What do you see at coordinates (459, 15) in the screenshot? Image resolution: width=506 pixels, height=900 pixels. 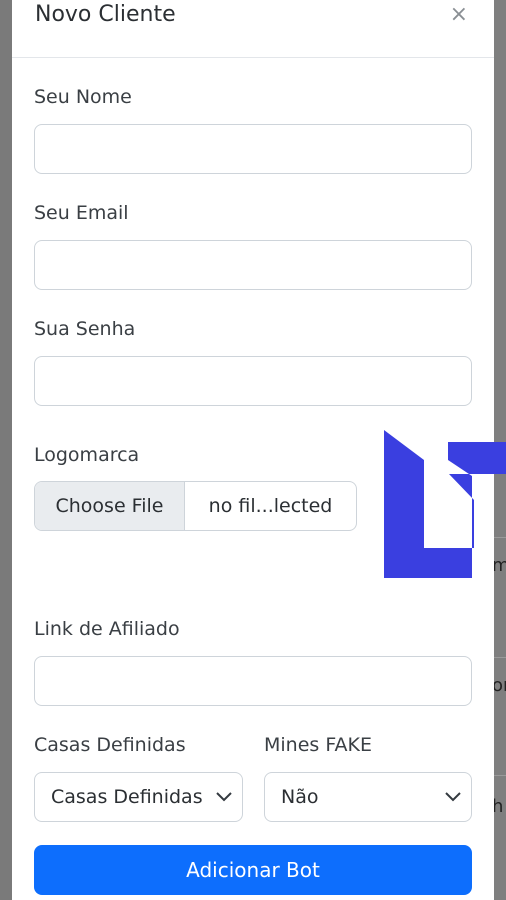 I see `close-button: ×` at bounding box center [459, 15].